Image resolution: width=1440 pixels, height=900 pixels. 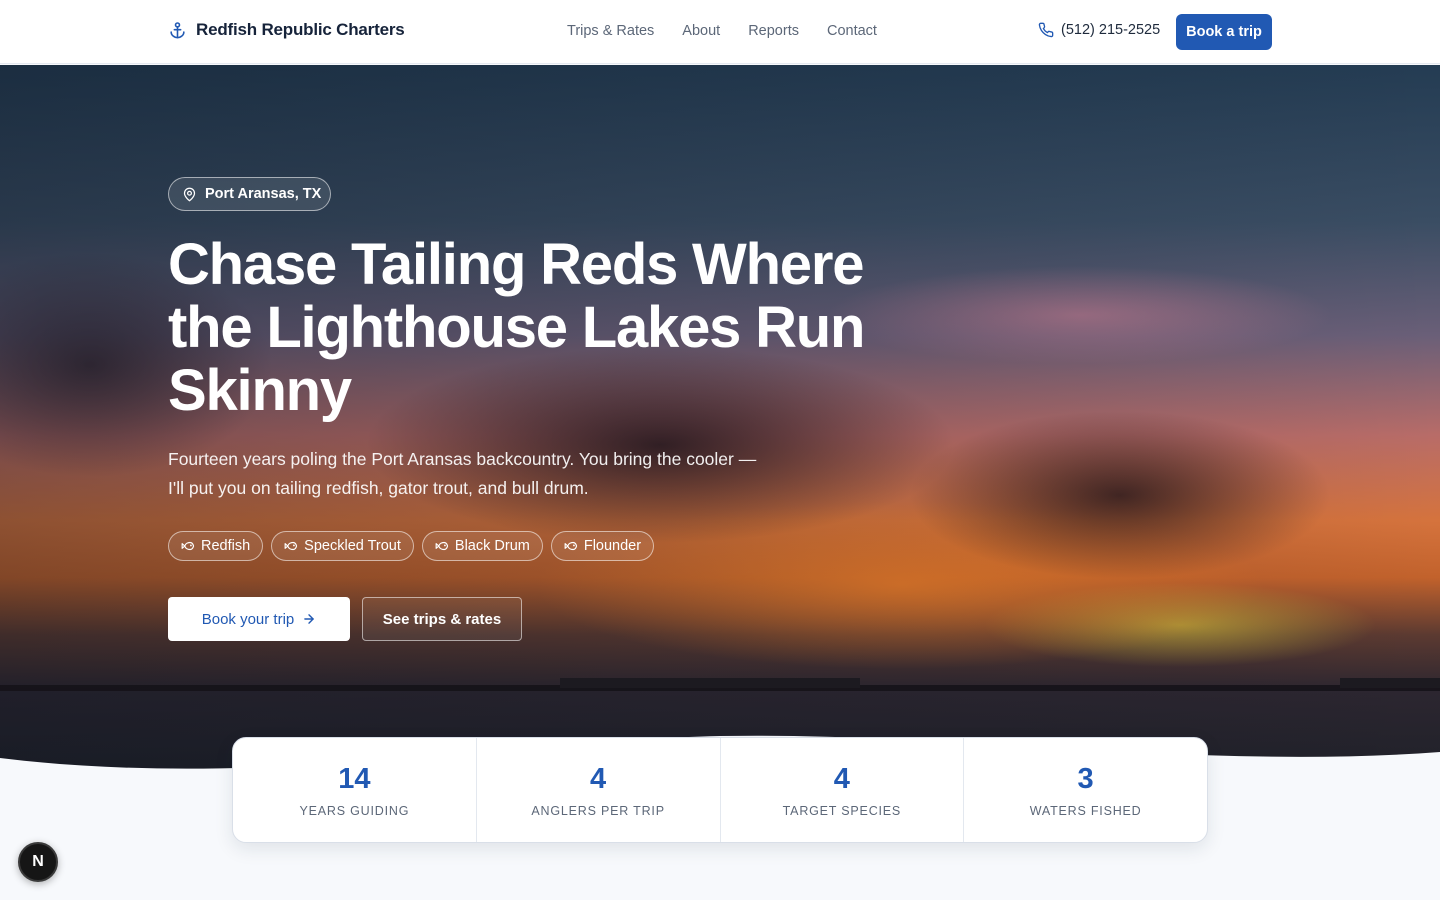 I want to click on stat-years-guiding: 14 YEARS GUIDING, so click(x=355, y=790).